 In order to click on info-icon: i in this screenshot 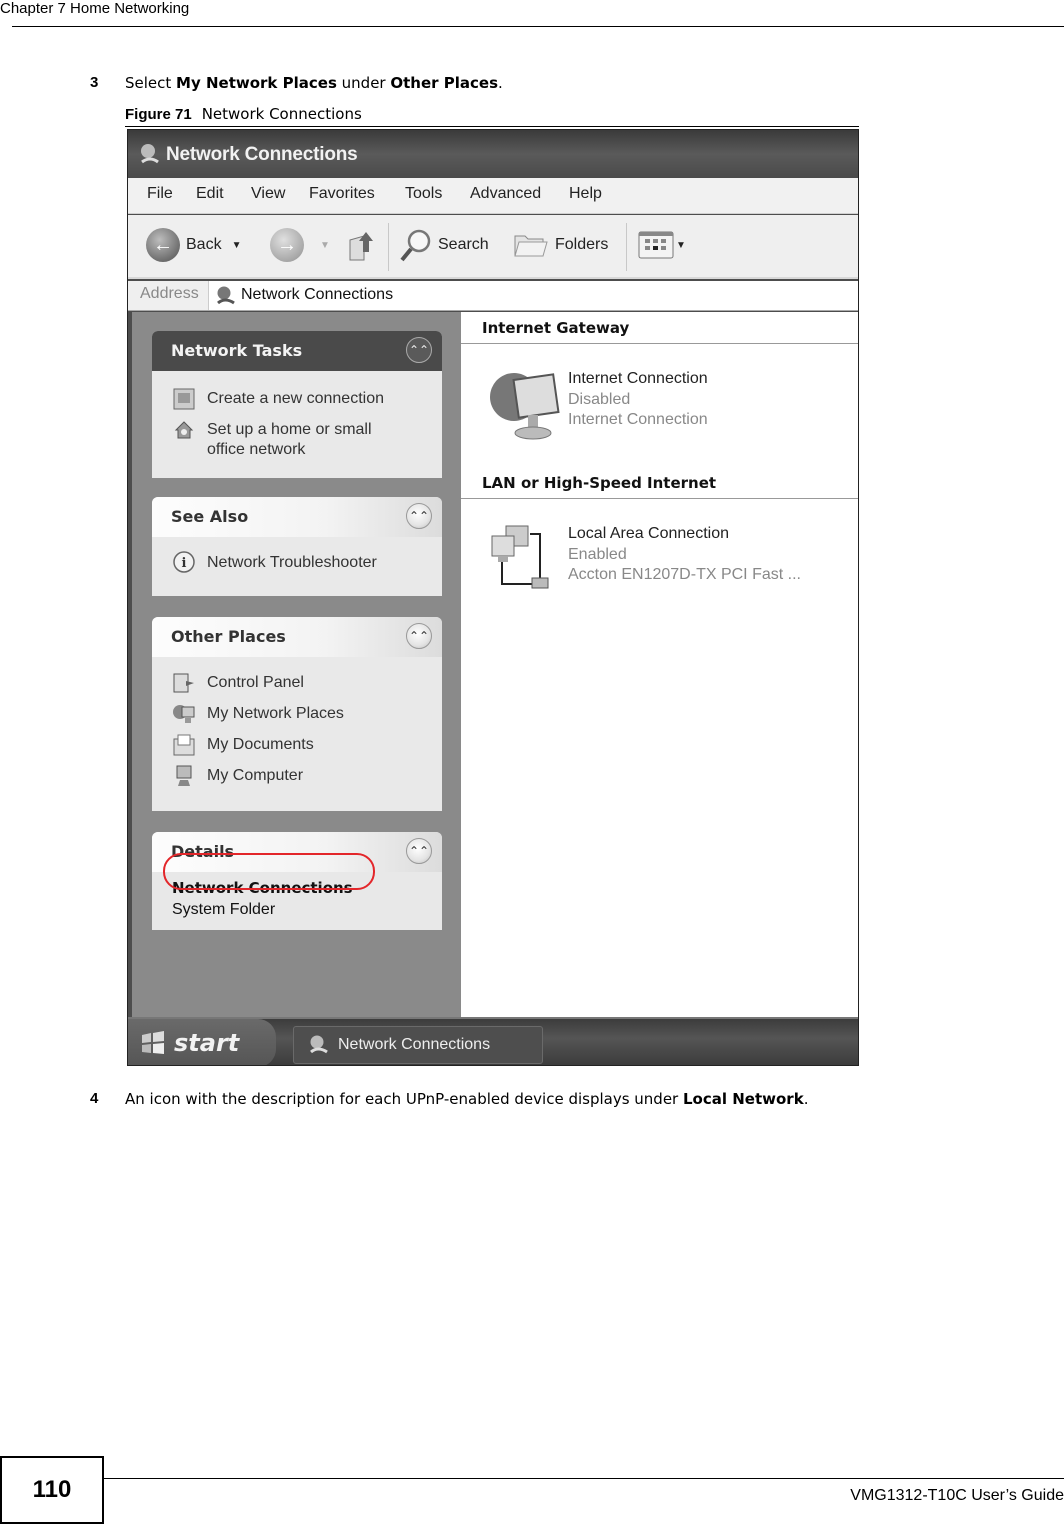, I will do `click(184, 562)`.